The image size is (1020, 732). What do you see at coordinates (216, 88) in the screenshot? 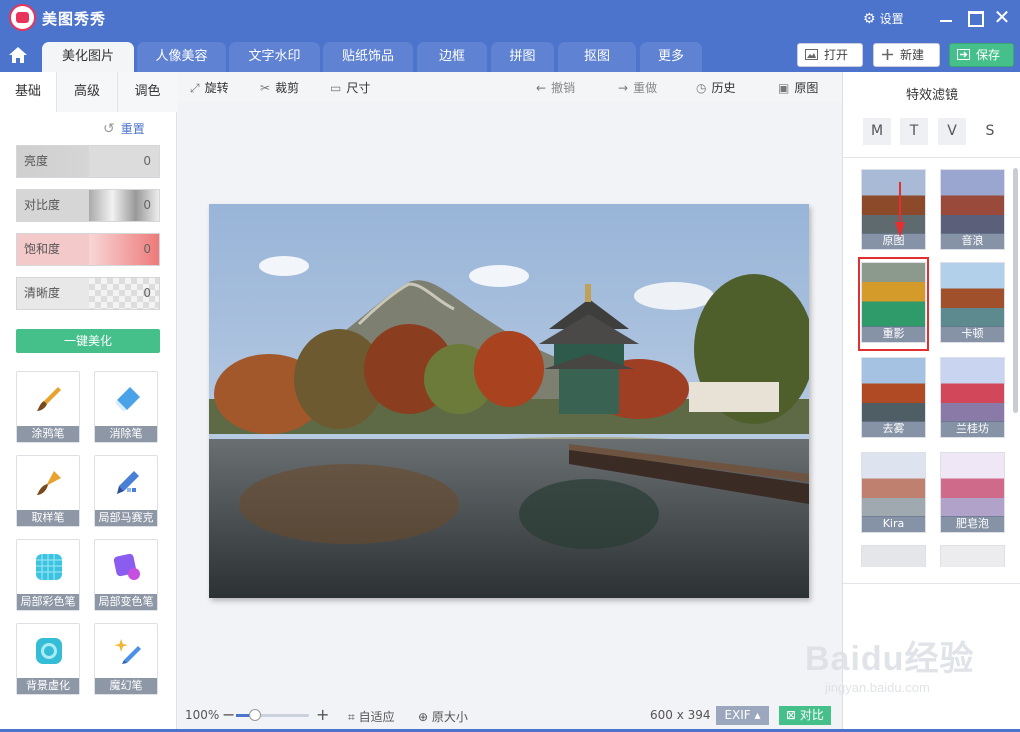
I see `rotate-label: 旋转` at bounding box center [216, 88].